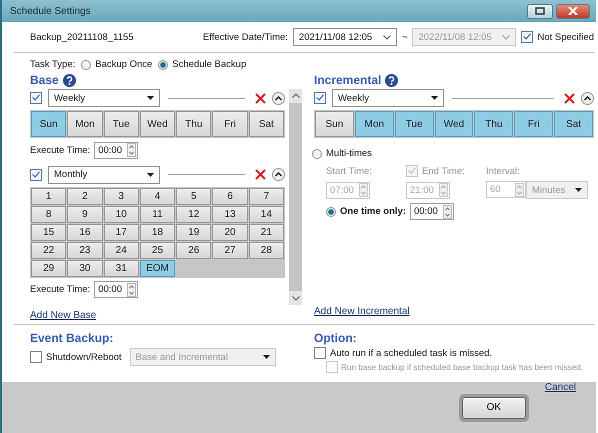 The height and width of the screenshot is (433, 598). What do you see at coordinates (121, 268) in the screenshot?
I see `day-toggle: 31` at bounding box center [121, 268].